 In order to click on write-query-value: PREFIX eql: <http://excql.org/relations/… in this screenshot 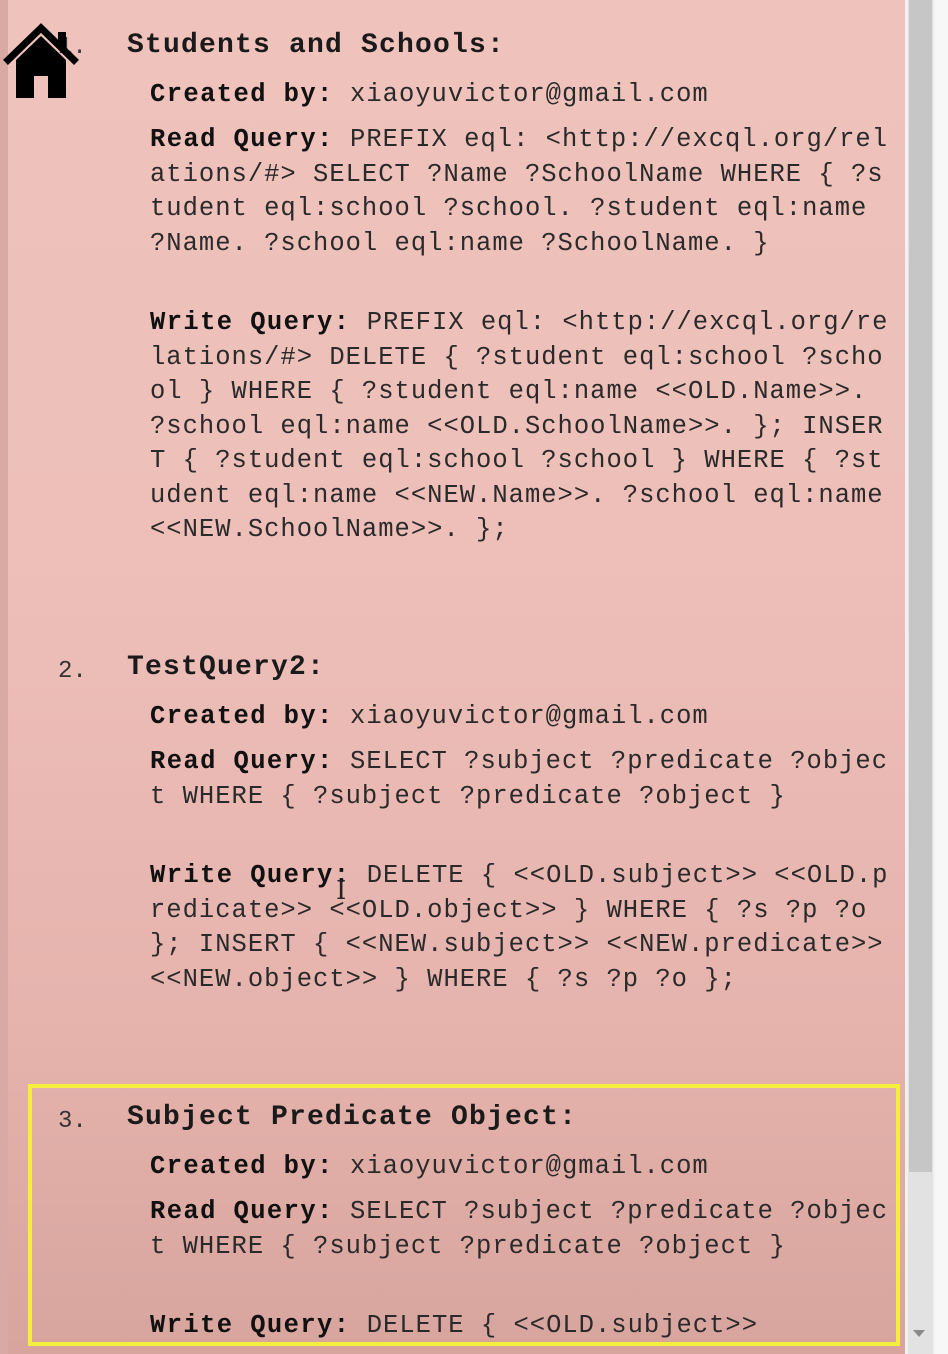, I will do `click(519, 426)`.